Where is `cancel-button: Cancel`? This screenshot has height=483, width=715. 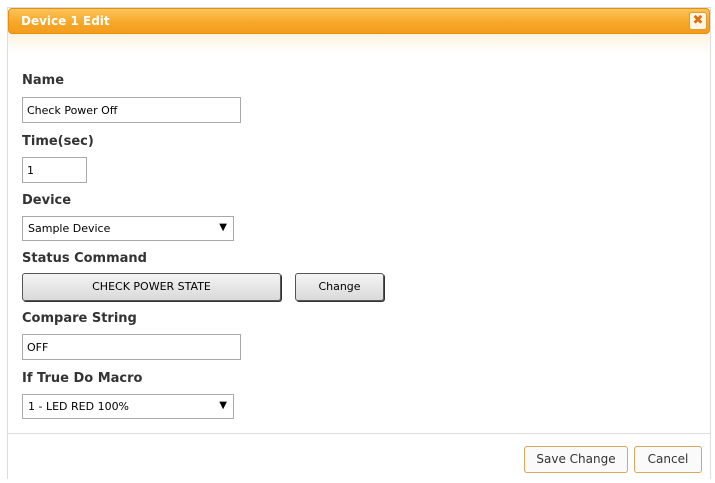
cancel-button: Cancel is located at coordinates (668, 459).